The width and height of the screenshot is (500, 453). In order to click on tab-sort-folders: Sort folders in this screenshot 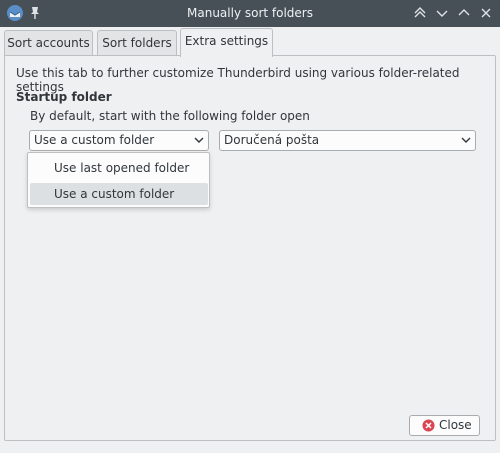, I will do `click(137, 43)`.